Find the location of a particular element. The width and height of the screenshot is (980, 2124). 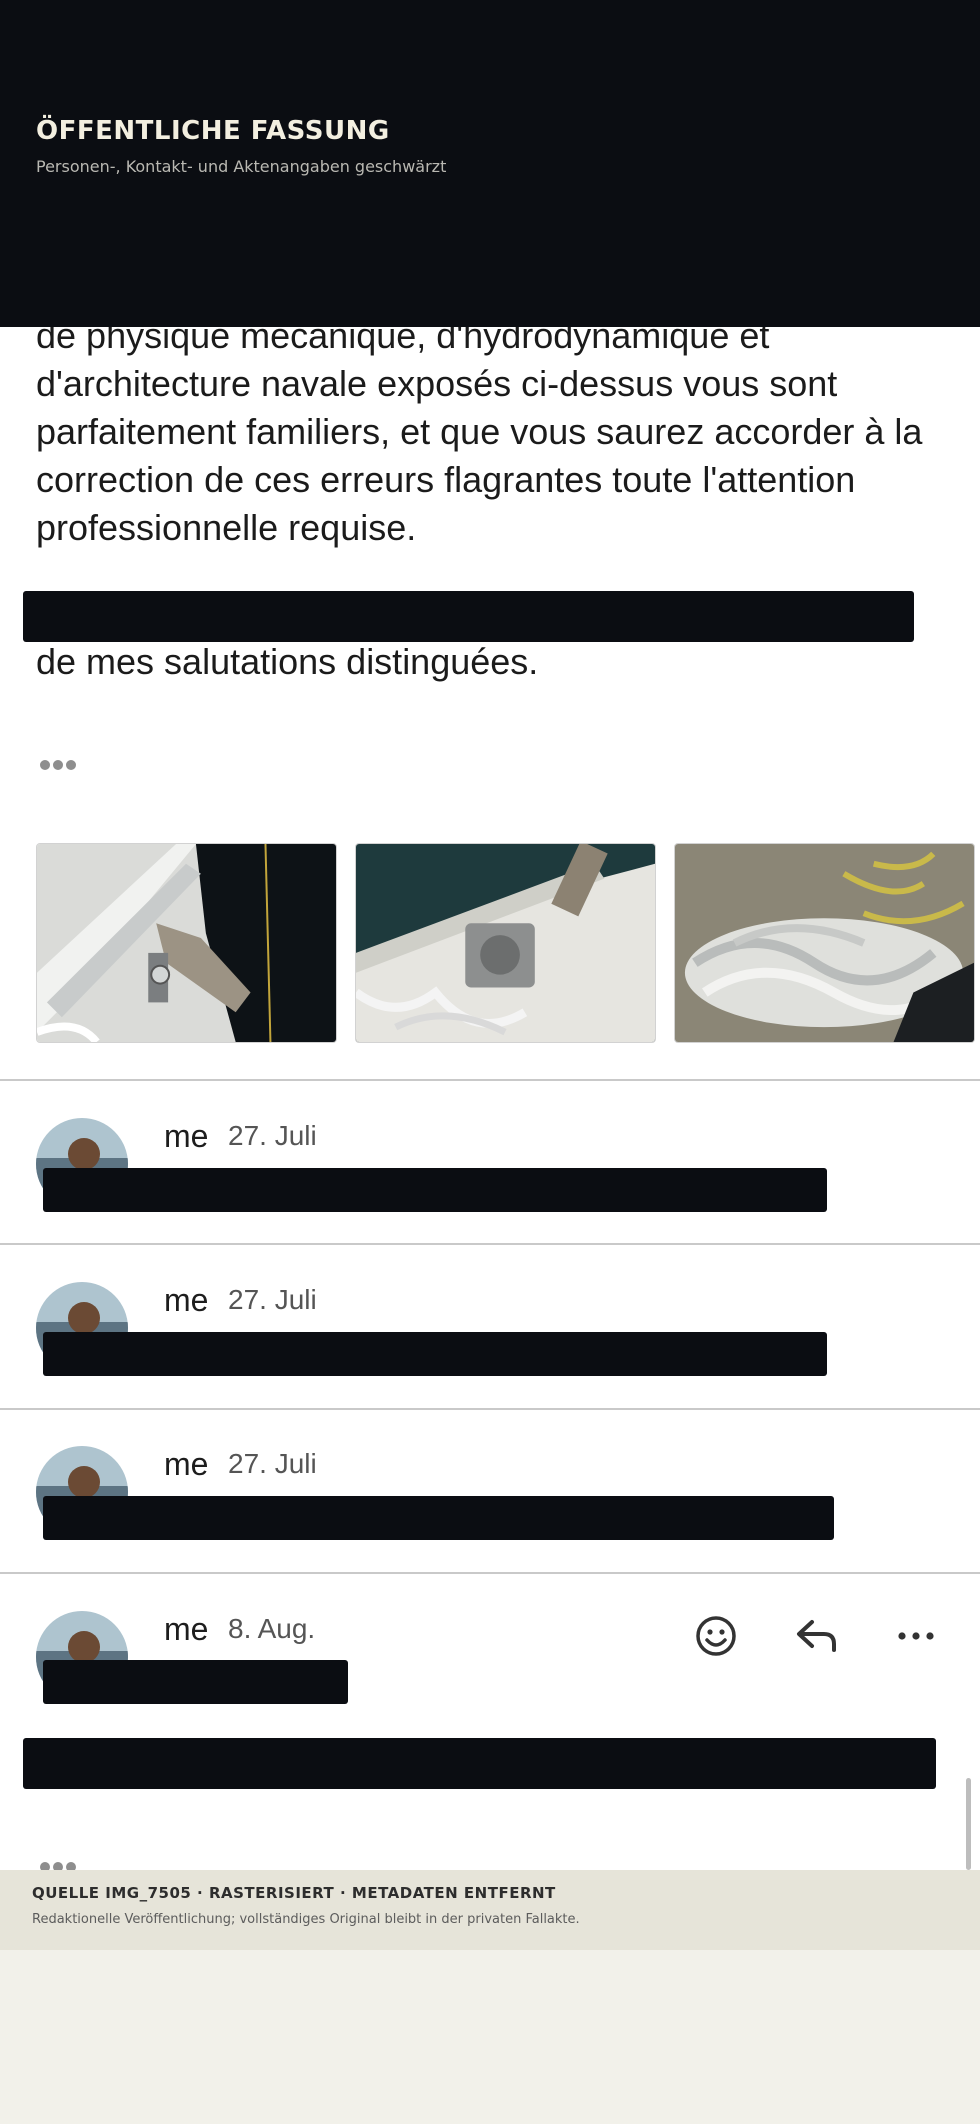

ellipsis-icon is located at coordinates (916, 1636).